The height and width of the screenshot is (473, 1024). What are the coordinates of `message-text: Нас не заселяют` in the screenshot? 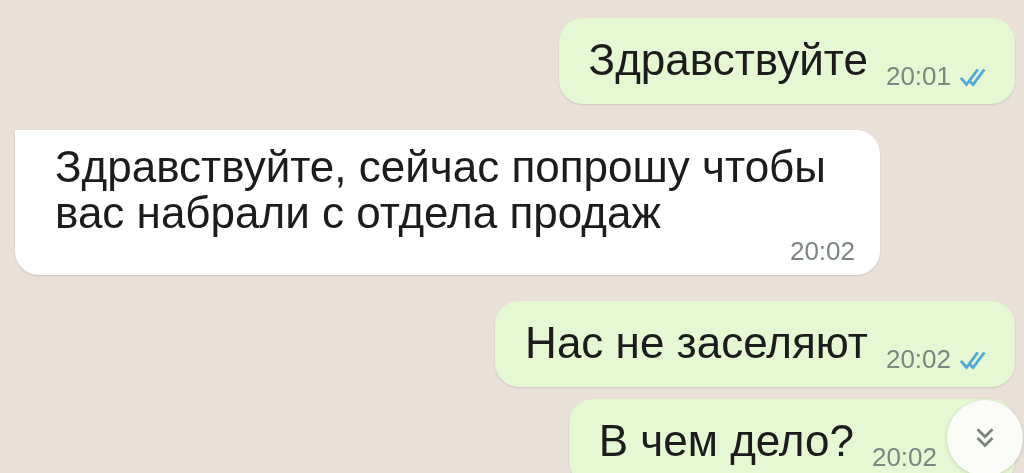 It's located at (696, 343).